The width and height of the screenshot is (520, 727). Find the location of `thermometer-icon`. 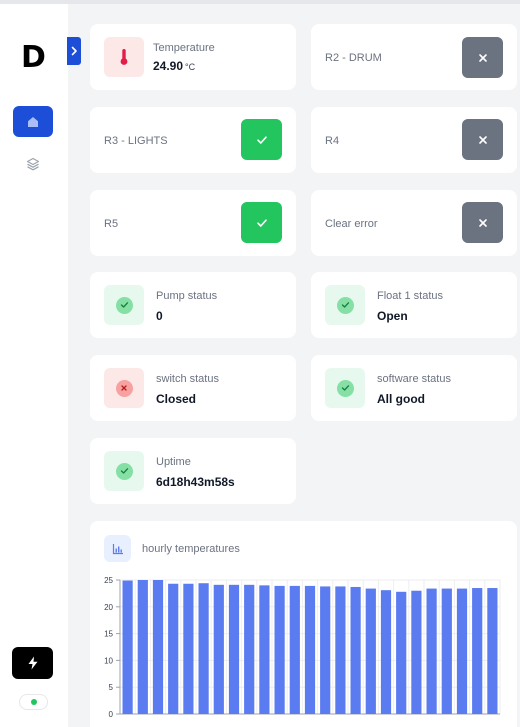

thermometer-icon is located at coordinates (124, 57).